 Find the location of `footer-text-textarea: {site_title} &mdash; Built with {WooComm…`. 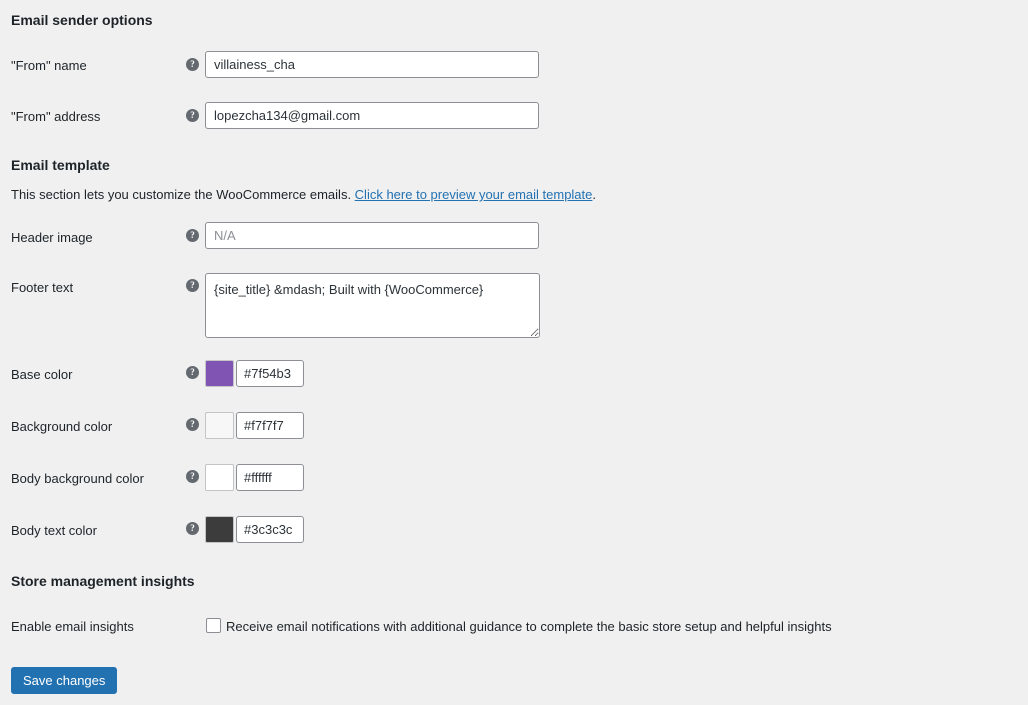

footer-text-textarea: {site_title} &mdash; Built with {WooComm… is located at coordinates (372, 305).